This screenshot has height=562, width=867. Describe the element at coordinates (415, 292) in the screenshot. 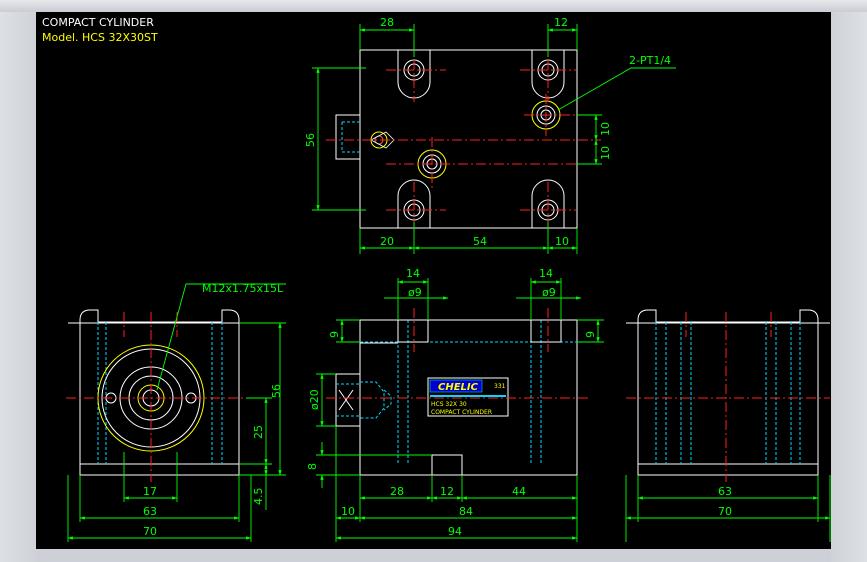

I see `dim-front-09a: ø9` at that location.